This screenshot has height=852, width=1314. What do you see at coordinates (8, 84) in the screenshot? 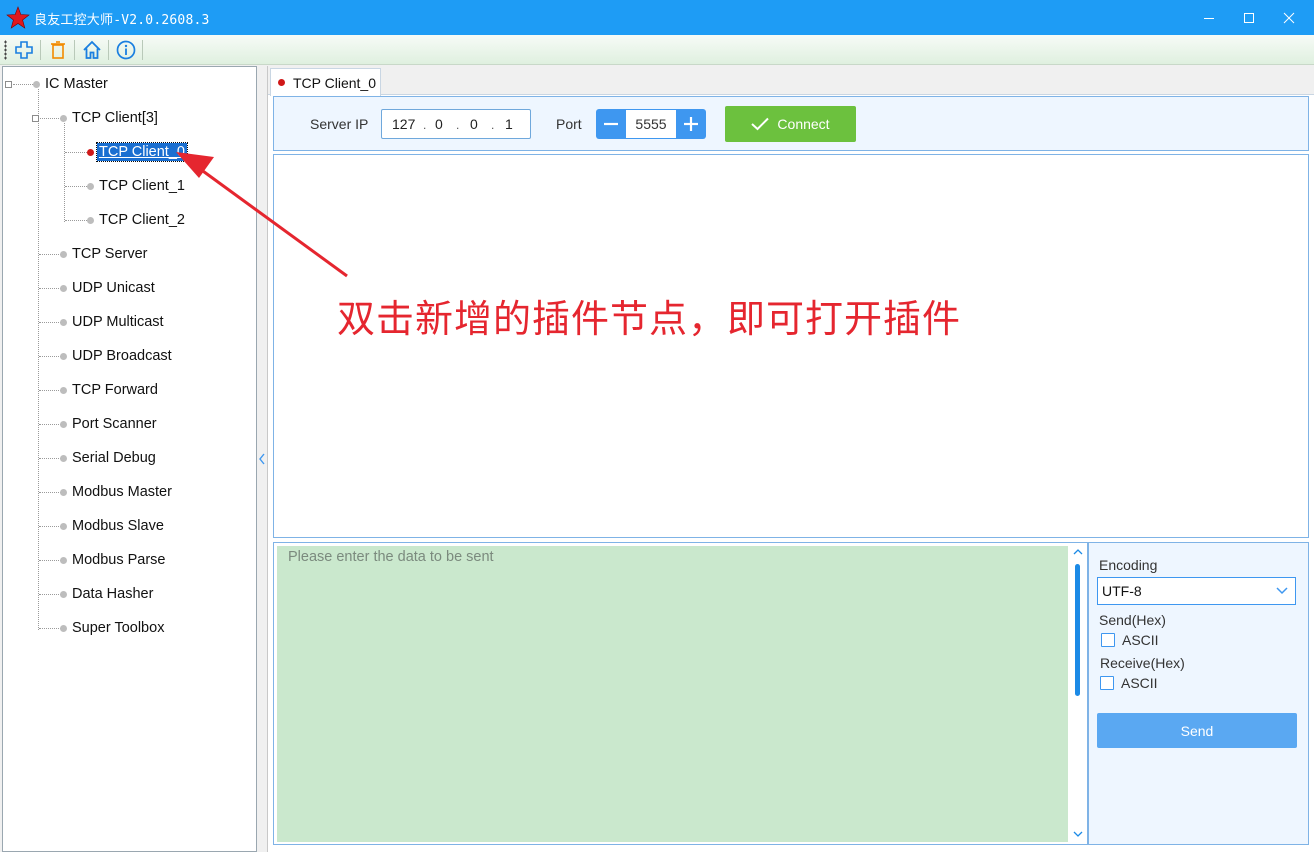
I see `expander-root` at bounding box center [8, 84].